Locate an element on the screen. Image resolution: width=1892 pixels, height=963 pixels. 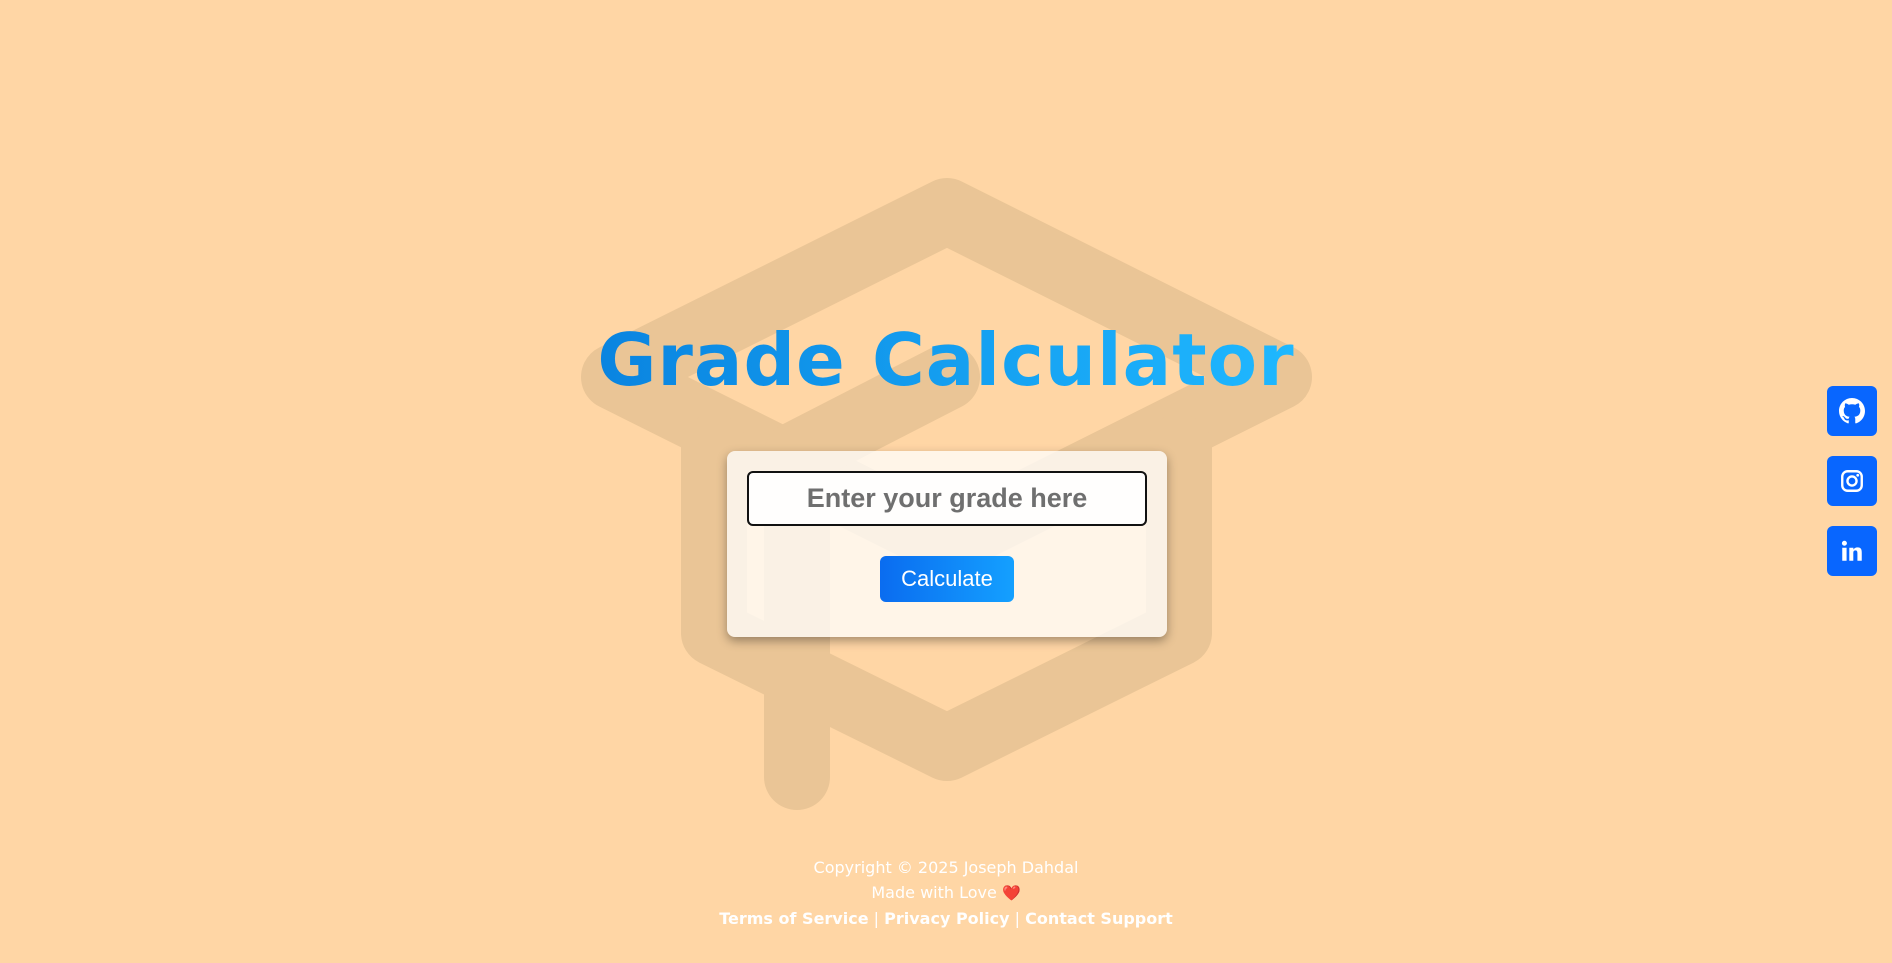
copyright-text: Copyright © 2025 Joseph Dahdal is located at coordinates (946, 867).